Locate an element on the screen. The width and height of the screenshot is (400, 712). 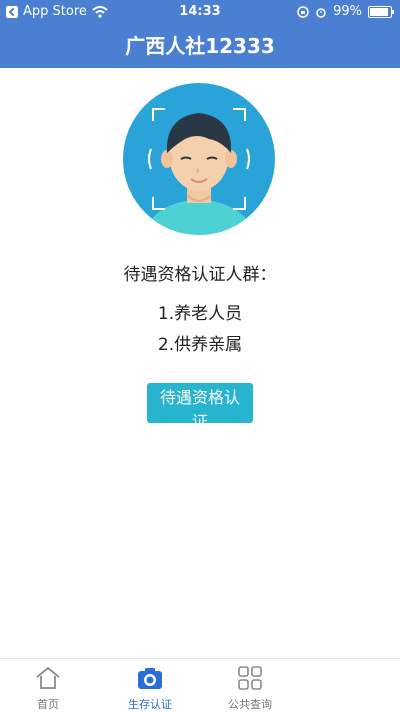
benefit-verification-button: 待遇资格认证 is located at coordinates (200, 407).